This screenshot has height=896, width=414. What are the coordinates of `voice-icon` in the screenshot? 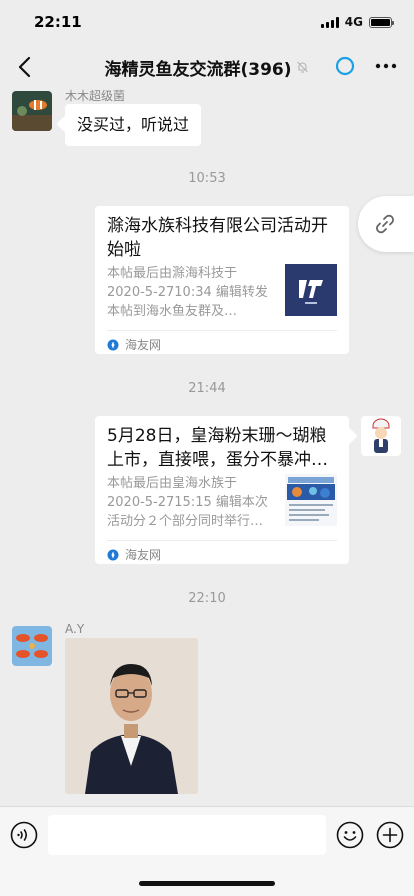 It's located at (24, 835).